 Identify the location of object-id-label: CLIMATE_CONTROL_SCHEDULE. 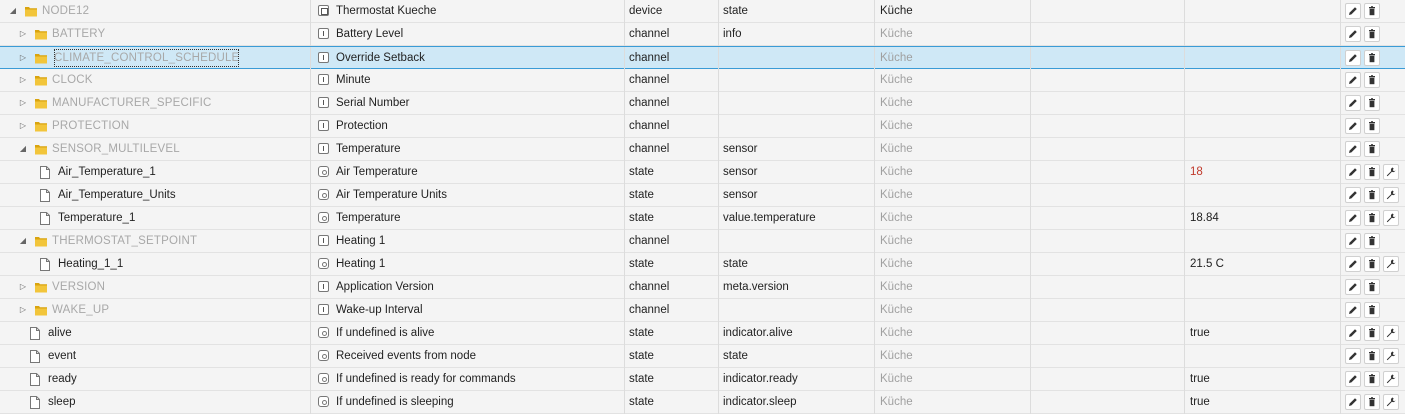
(146, 58).